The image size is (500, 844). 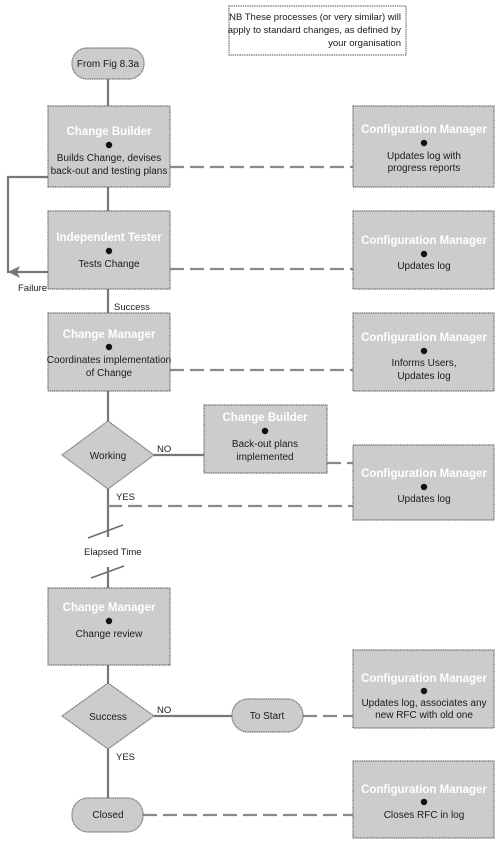 What do you see at coordinates (109, 608) in the screenshot?
I see `step-4-role: Change Manager` at bounding box center [109, 608].